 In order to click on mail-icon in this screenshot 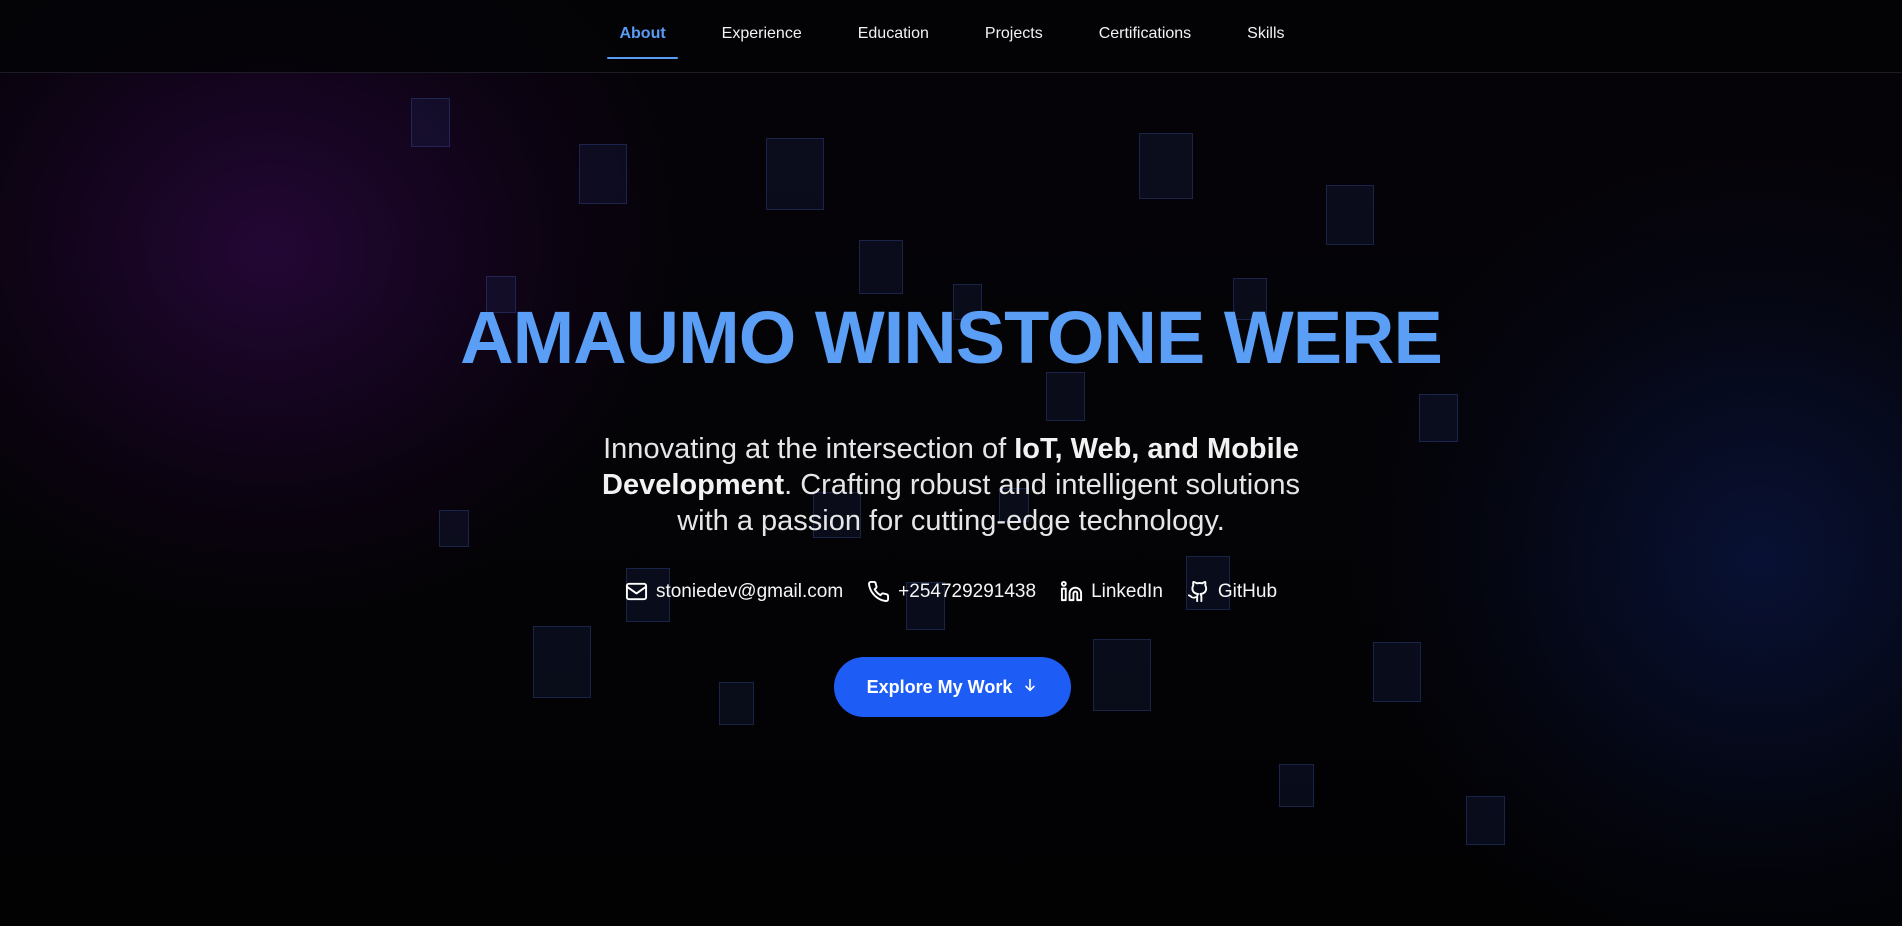, I will do `click(636, 591)`.